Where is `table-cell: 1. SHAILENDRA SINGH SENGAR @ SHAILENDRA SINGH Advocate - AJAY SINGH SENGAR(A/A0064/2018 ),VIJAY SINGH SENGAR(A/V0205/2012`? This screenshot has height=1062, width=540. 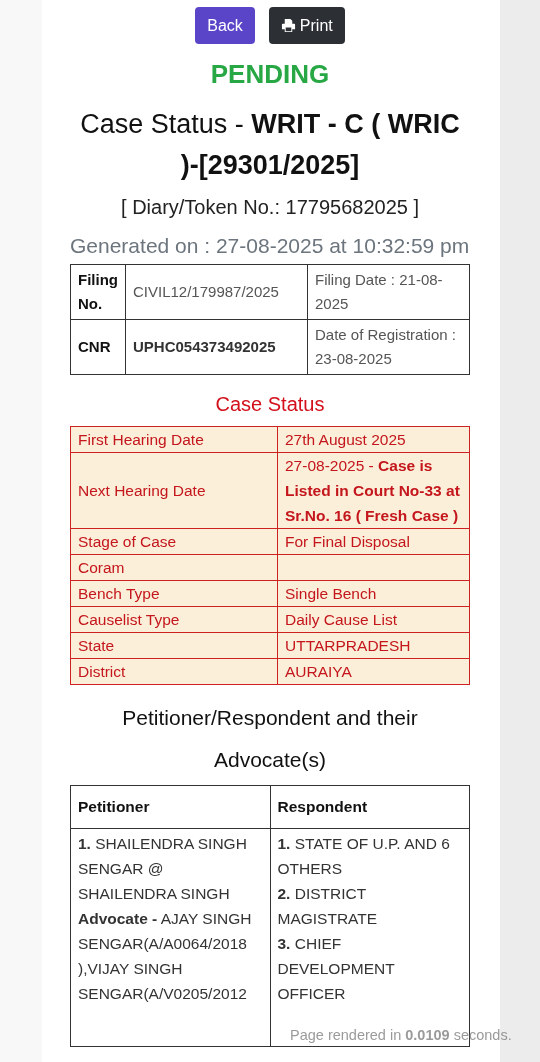 table-cell: 1. SHAILENDRA SINGH SENGAR @ SHAILENDRA SINGH Advocate - AJAY SINGH SENGAR(A/A0064/2018 ),VIJAY SINGH SENGAR(A/V0205/2012 is located at coordinates (165, 918).